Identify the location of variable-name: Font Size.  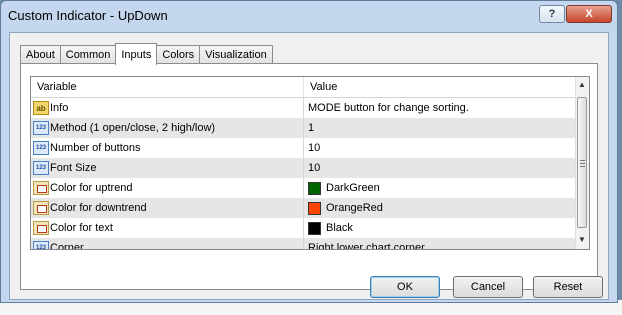
(73, 168).